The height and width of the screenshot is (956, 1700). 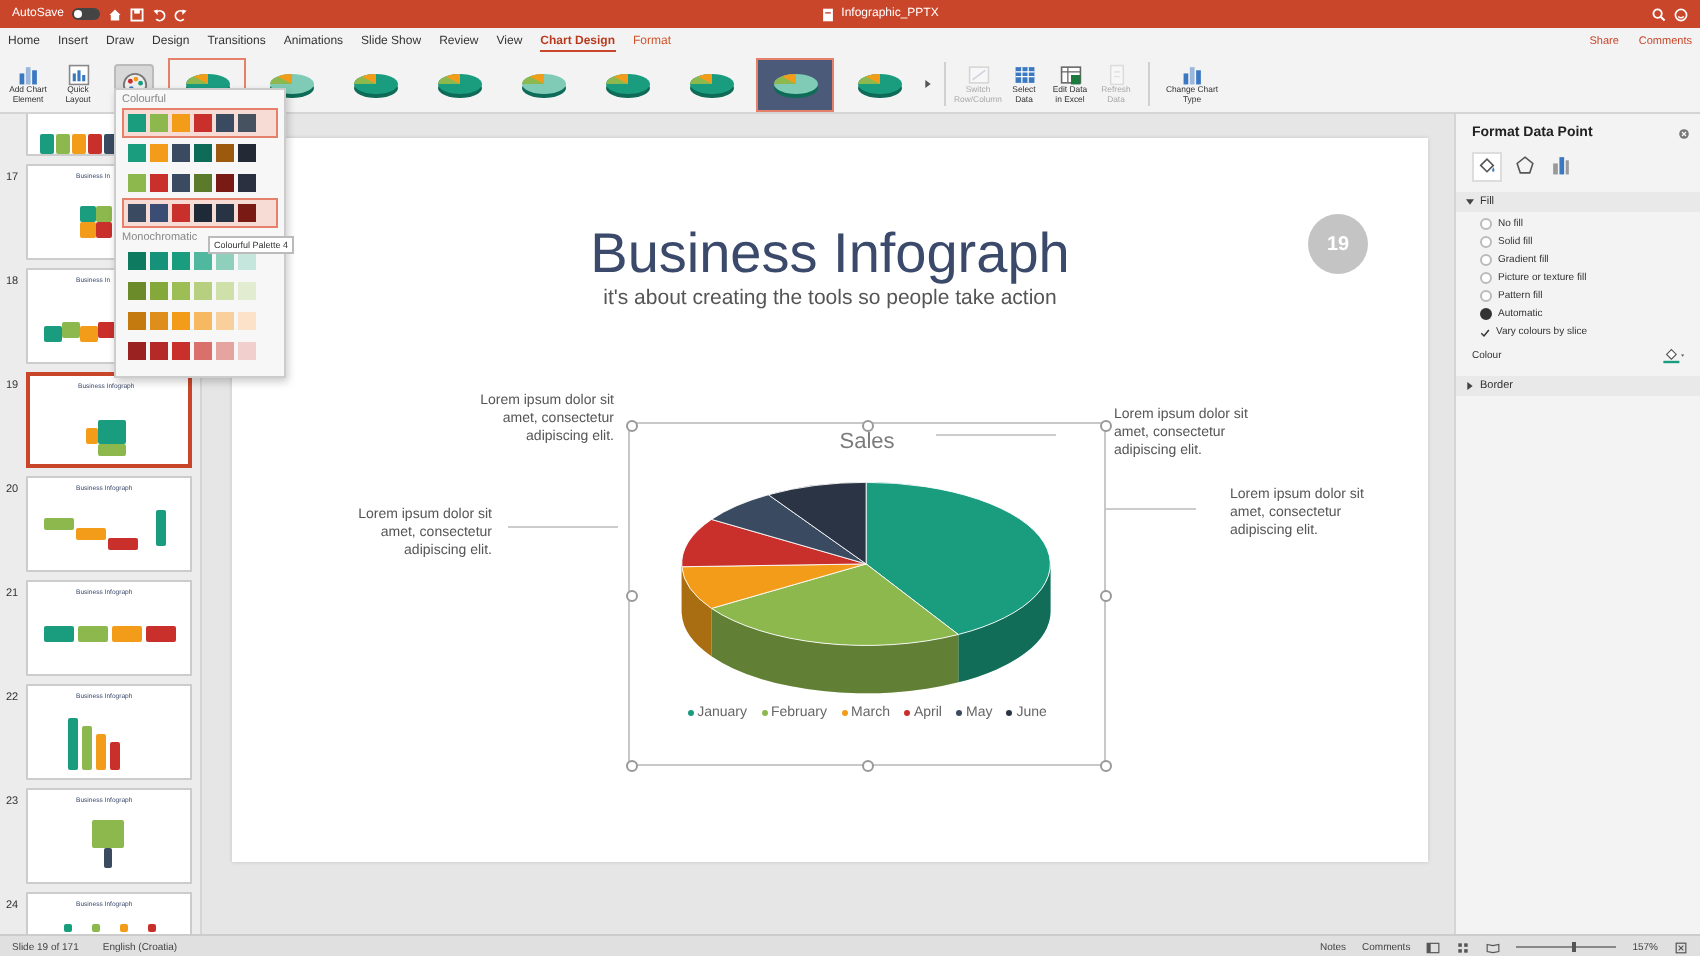 I want to click on chart-title: Sales, so click(x=867, y=442).